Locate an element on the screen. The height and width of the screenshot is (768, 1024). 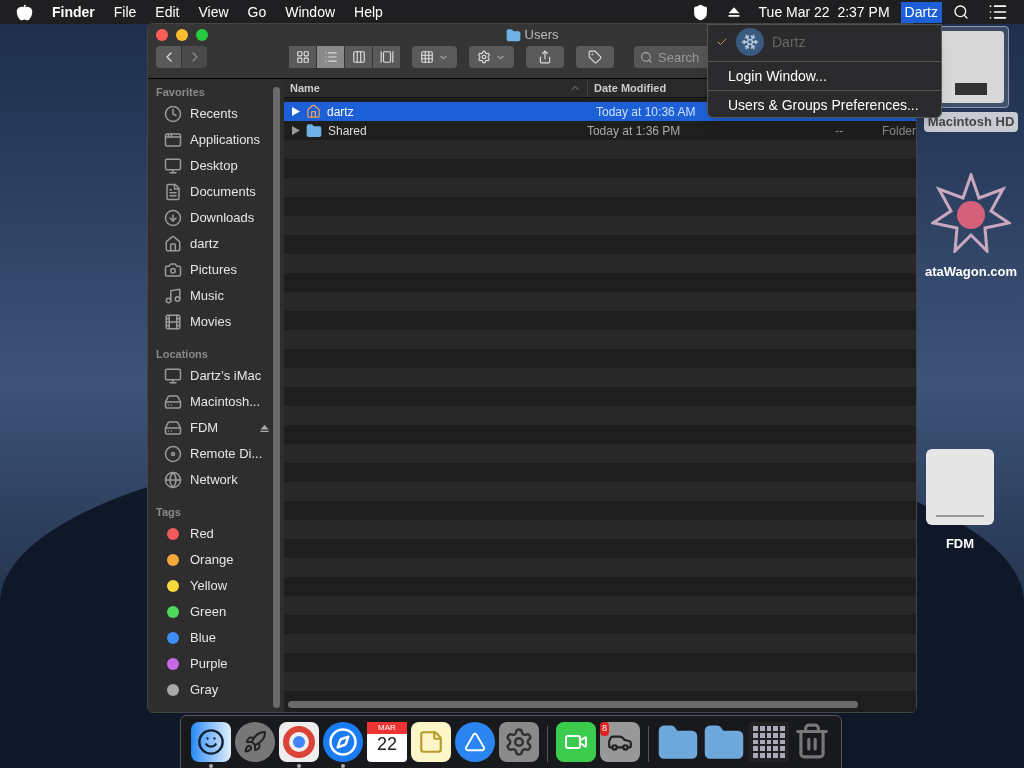
calendar-app-icon: MAR 22 is located at coordinates (387, 742).